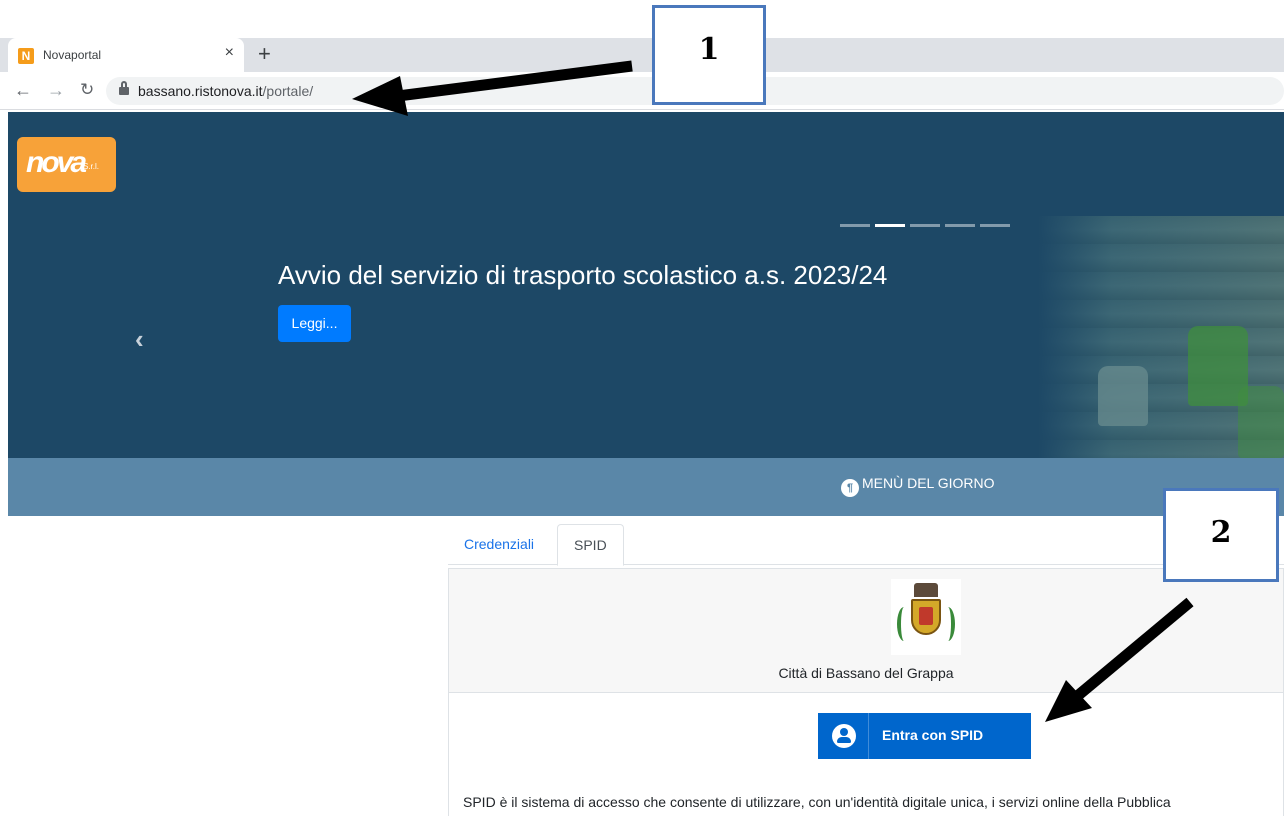  I want to click on annotation-callout-1: 1, so click(709, 55).